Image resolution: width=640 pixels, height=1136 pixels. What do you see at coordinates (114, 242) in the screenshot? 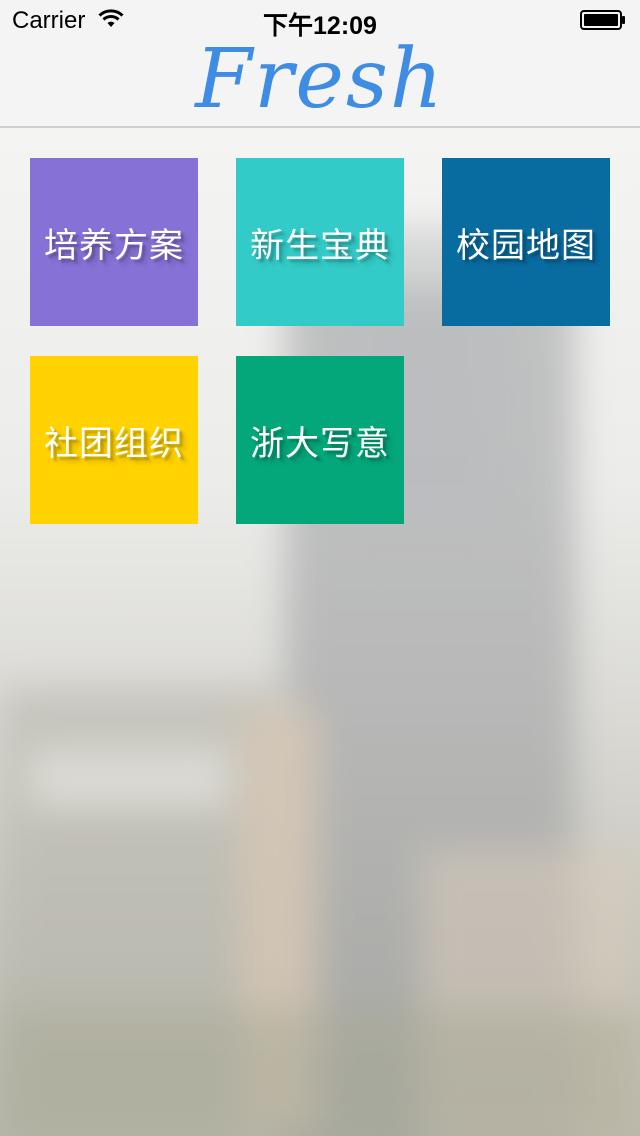
I see `tile-training-program: 培养方案` at bounding box center [114, 242].